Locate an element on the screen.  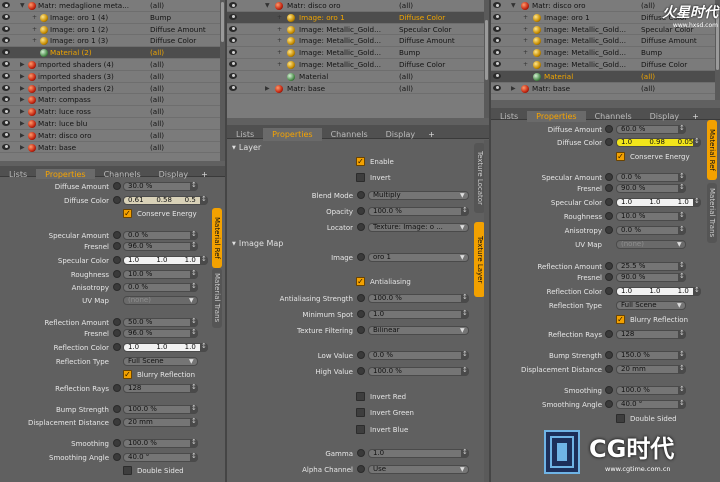
tree-row: ▶ Matr: disco oro (all) is located at coordinates (112, 136).